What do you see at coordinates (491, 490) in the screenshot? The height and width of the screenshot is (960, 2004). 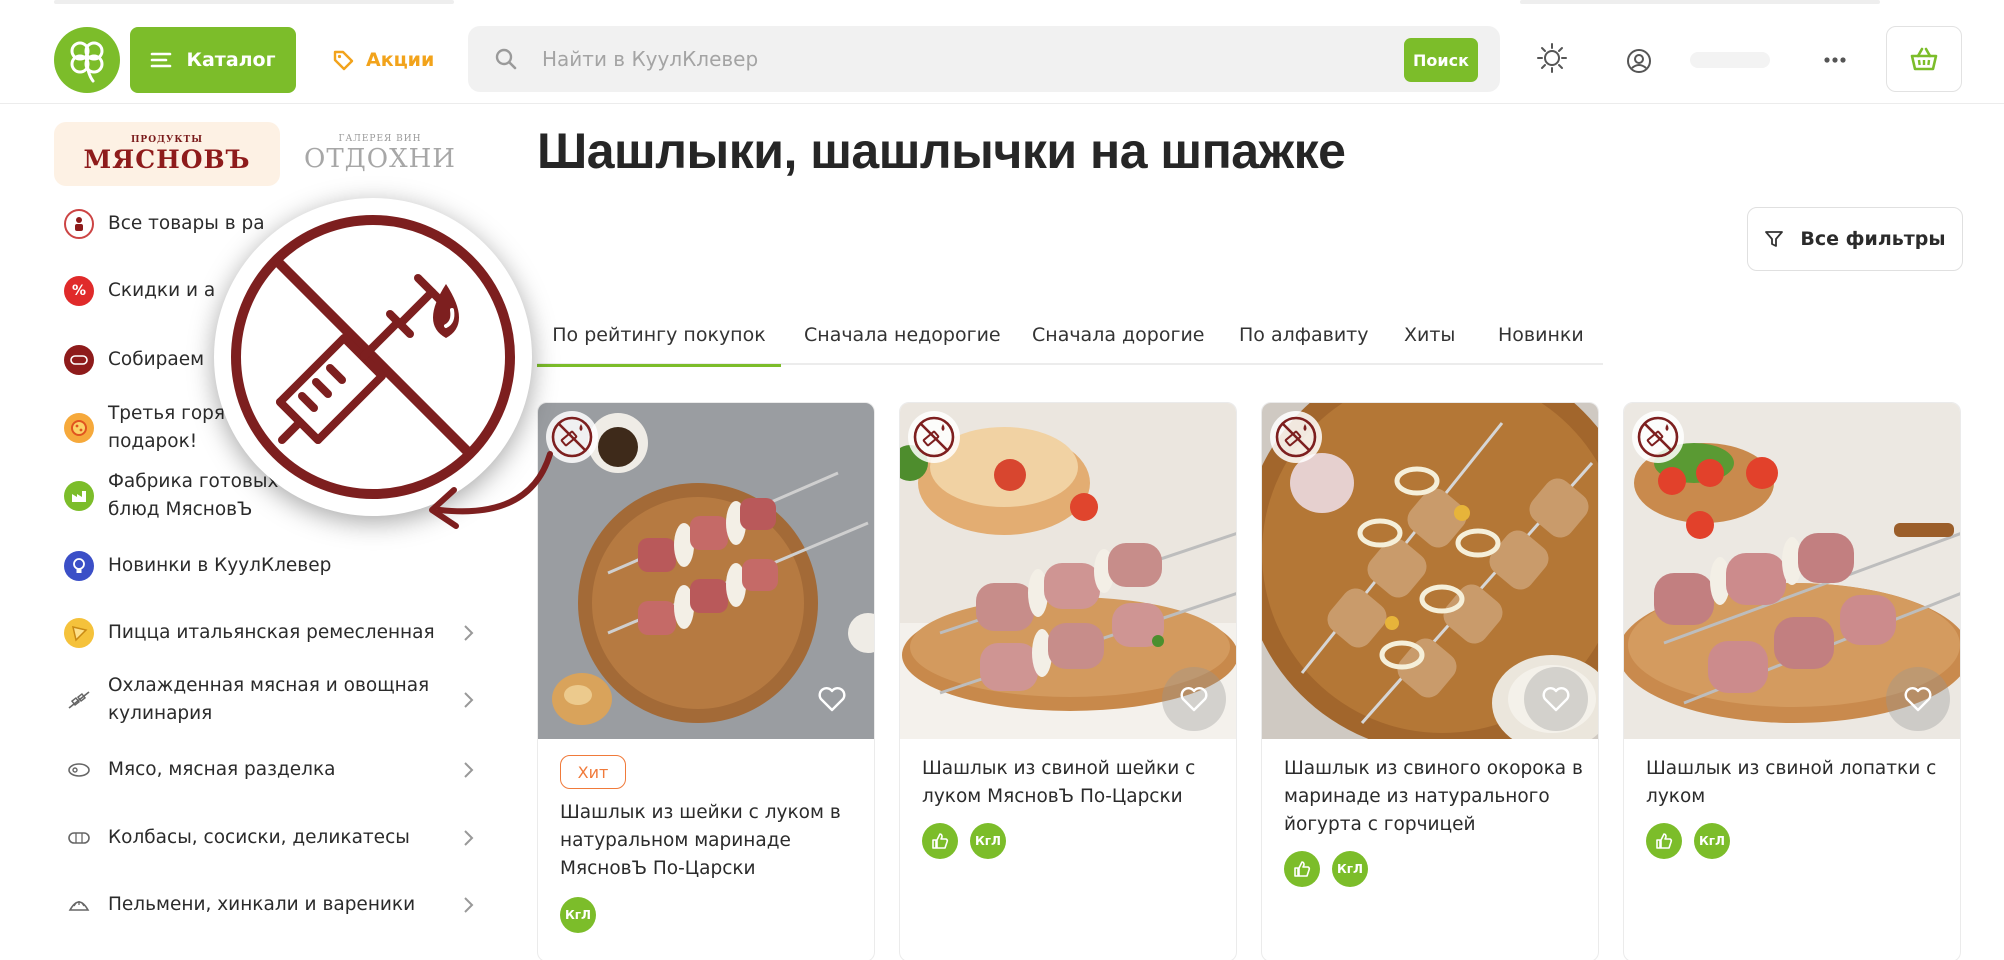 I see `callout-arrow-icon` at bounding box center [491, 490].